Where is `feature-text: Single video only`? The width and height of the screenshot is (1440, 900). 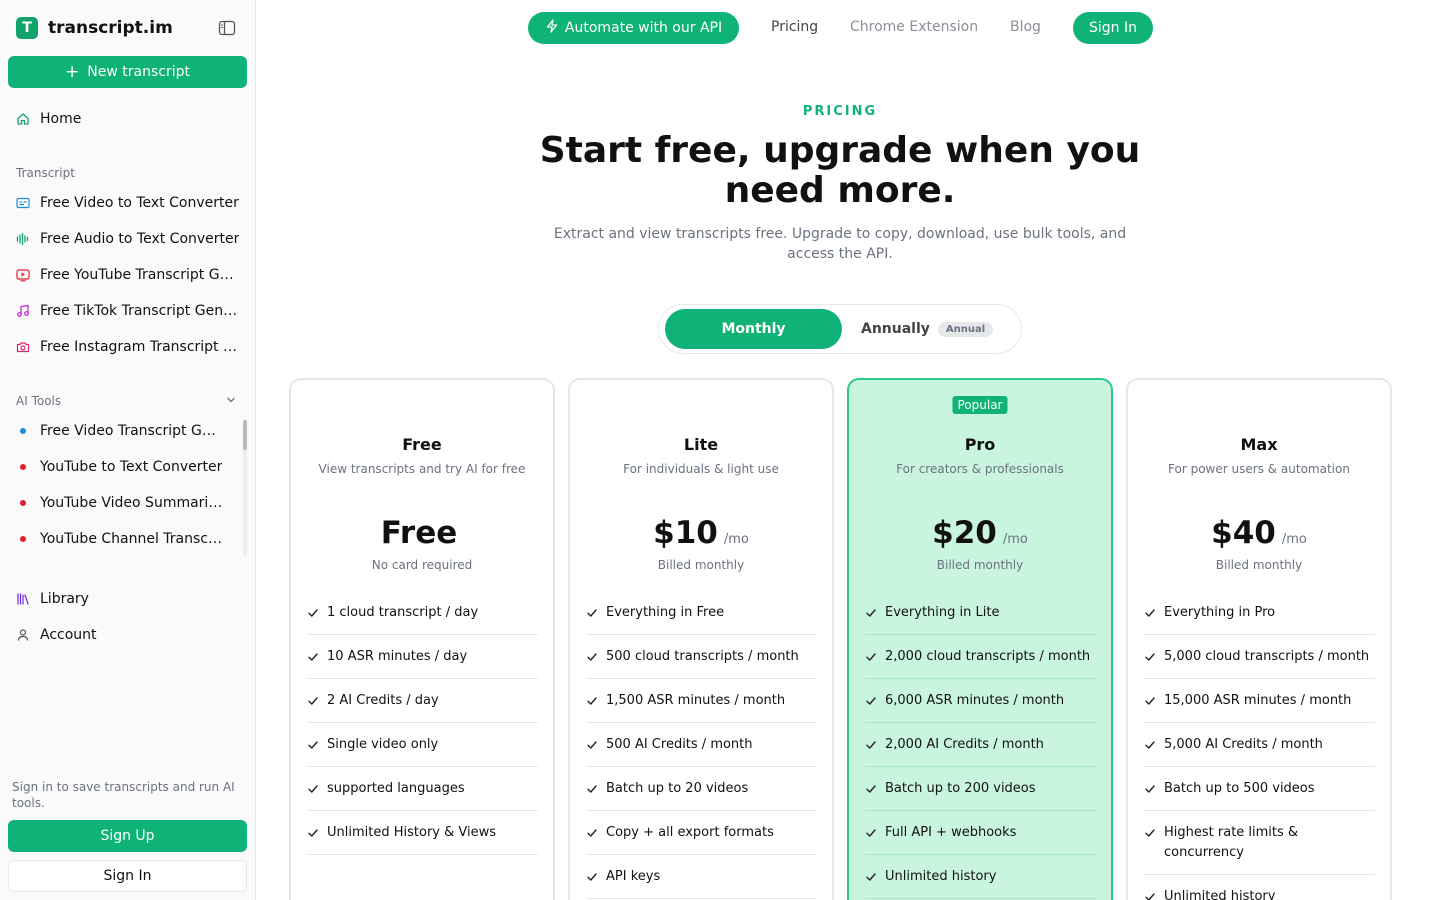
feature-text: Single video only is located at coordinates (383, 744).